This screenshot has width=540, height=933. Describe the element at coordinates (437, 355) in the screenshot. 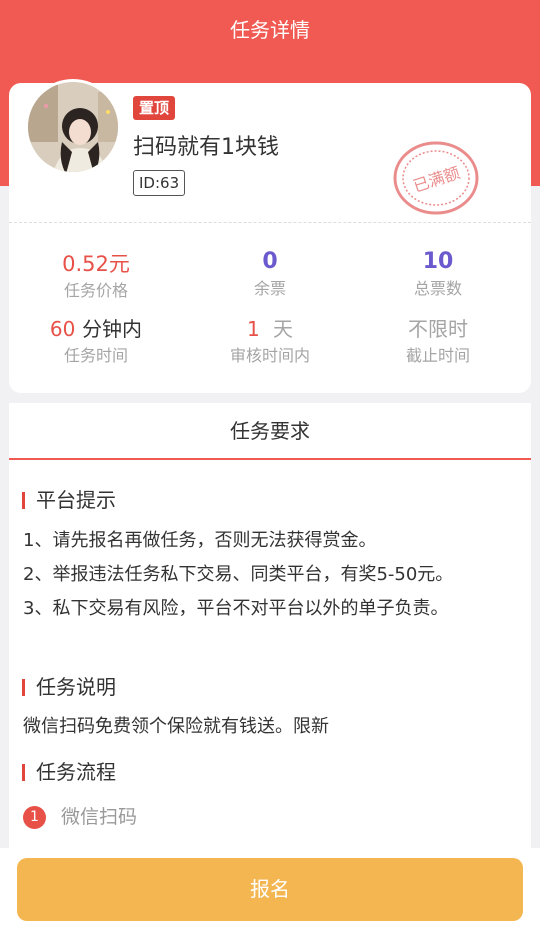

I see `deadline-label: 截止时间` at that location.